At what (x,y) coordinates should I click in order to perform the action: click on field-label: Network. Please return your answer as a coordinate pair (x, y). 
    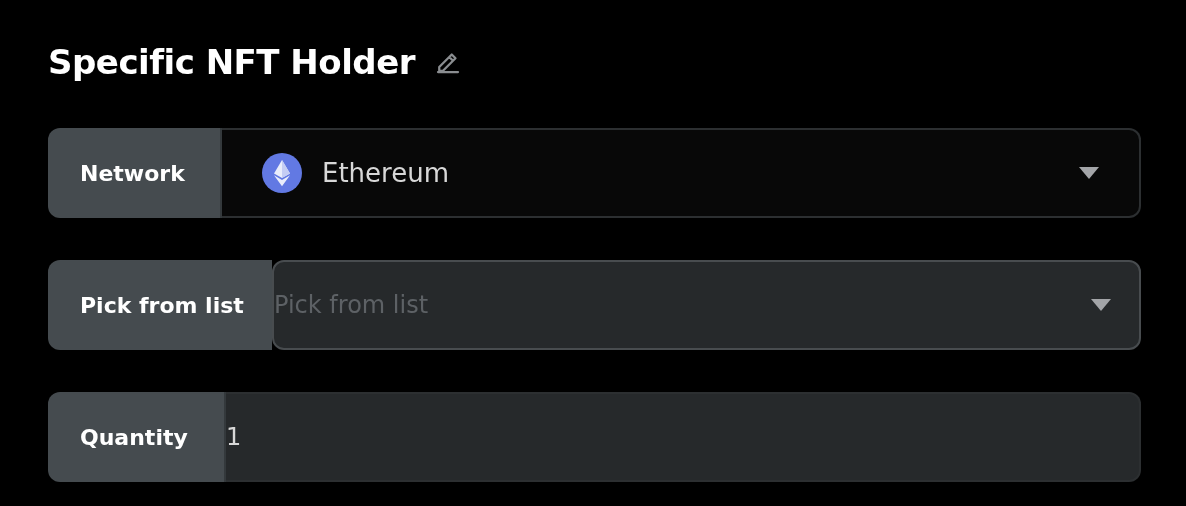
    Looking at the image, I should click on (135, 173).